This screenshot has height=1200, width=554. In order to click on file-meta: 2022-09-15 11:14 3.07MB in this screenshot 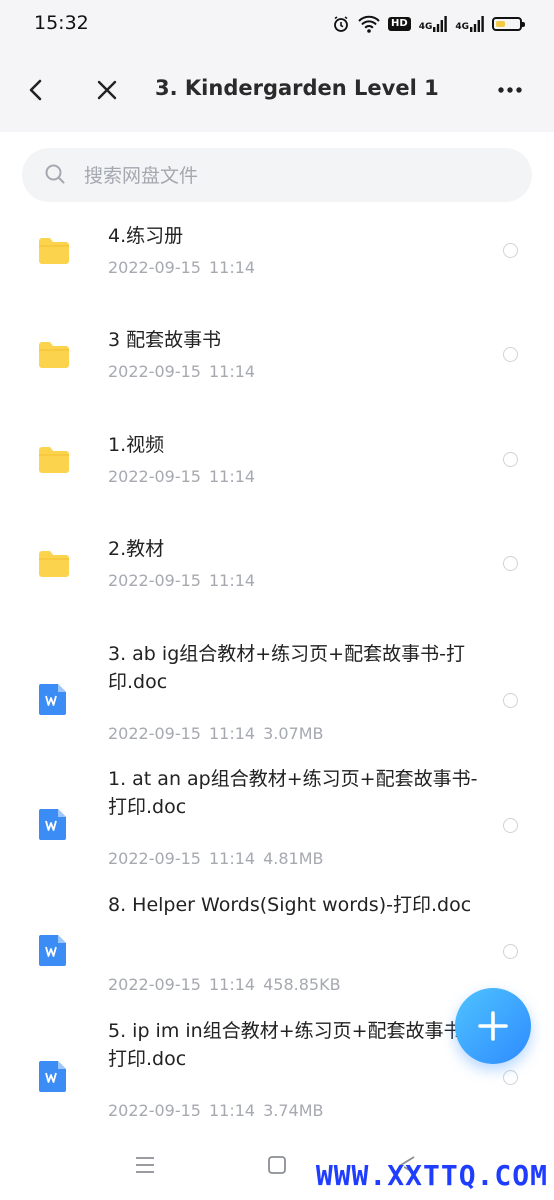, I will do `click(220, 733)`.